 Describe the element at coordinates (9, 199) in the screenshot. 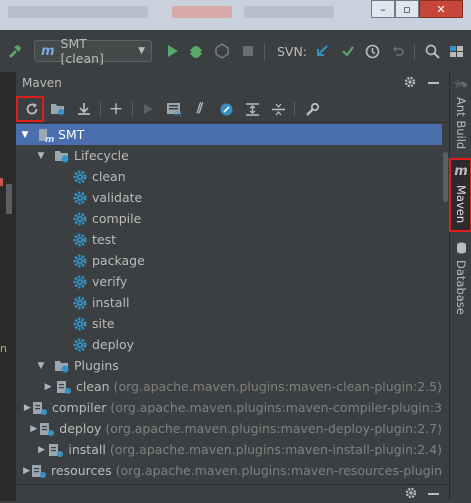

I see `editor-scrollbar` at that location.